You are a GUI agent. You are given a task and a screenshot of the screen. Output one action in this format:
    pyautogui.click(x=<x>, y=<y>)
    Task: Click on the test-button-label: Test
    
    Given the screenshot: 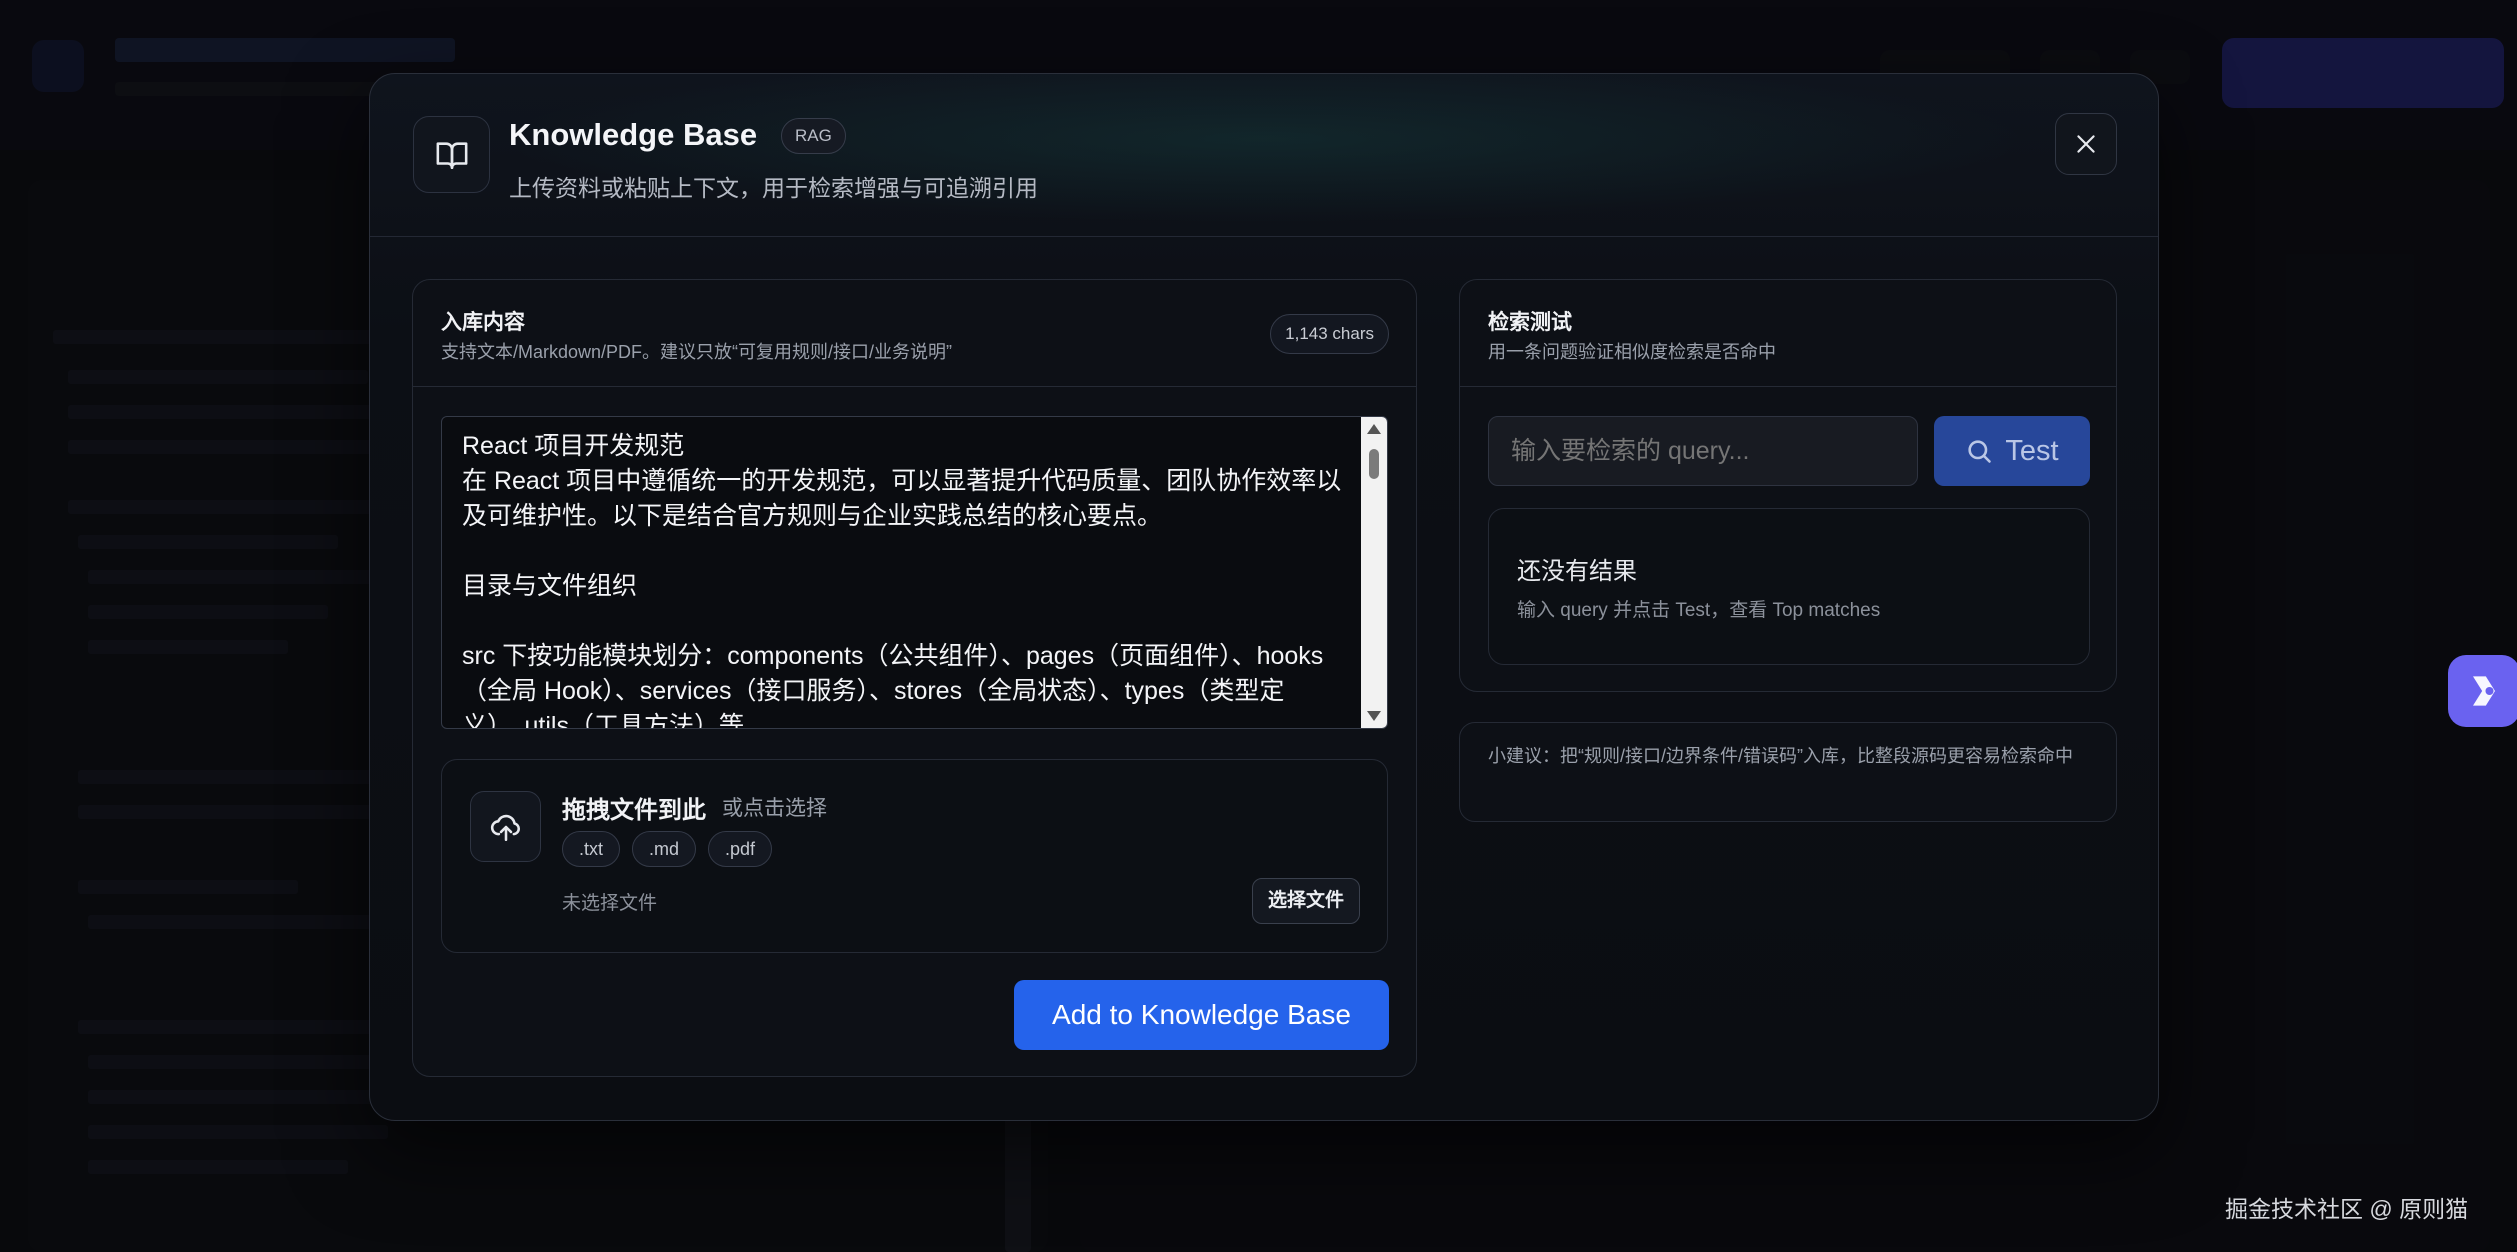 What is the action you would take?
    pyautogui.click(x=2032, y=450)
    